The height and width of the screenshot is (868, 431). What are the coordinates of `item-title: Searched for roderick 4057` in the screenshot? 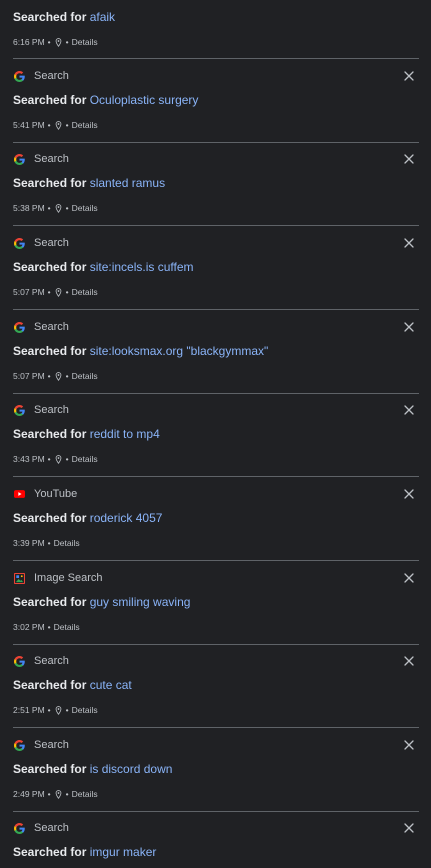 It's located at (87, 518).